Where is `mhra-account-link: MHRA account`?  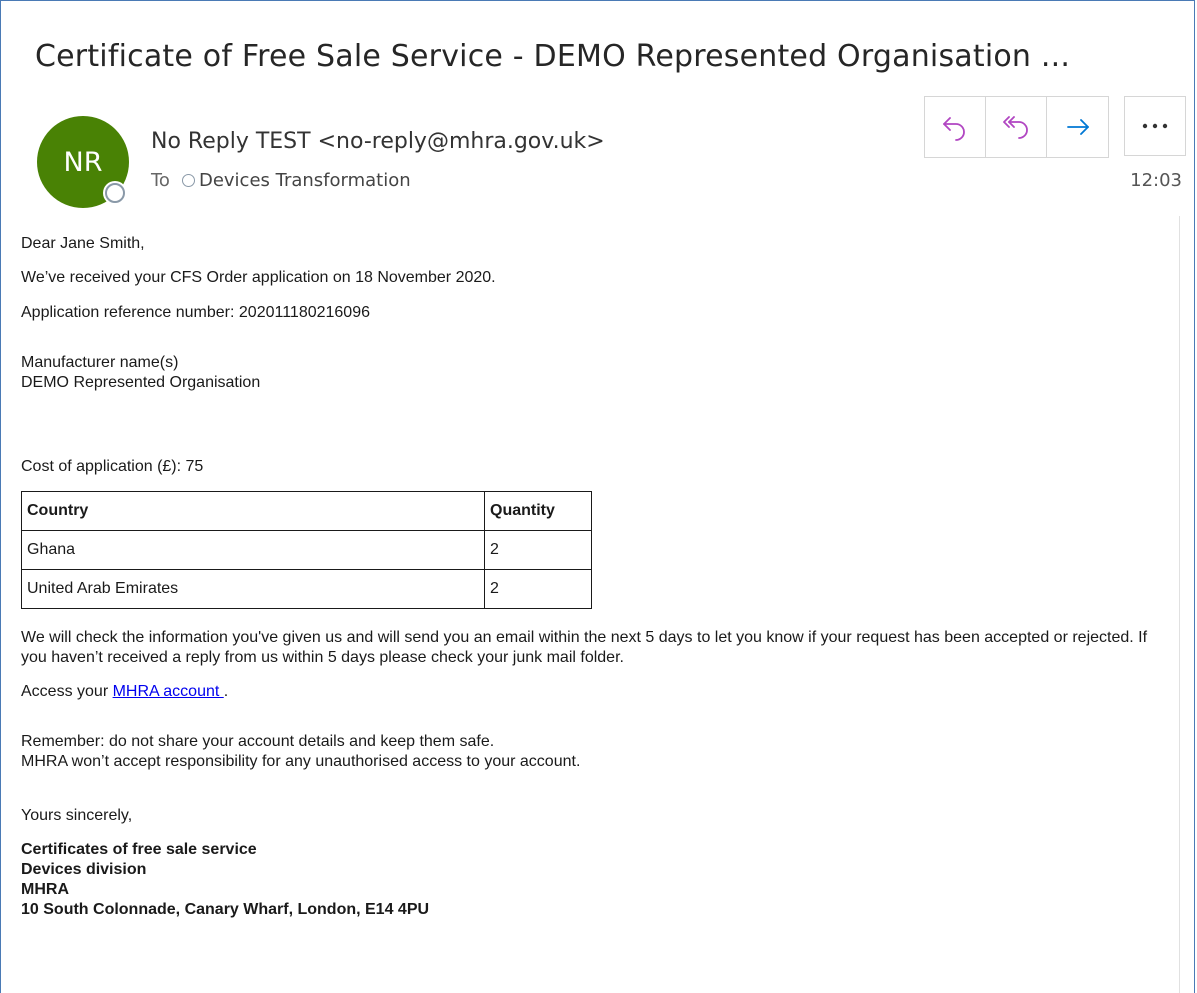 mhra-account-link: MHRA account is located at coordinates (168, 691).